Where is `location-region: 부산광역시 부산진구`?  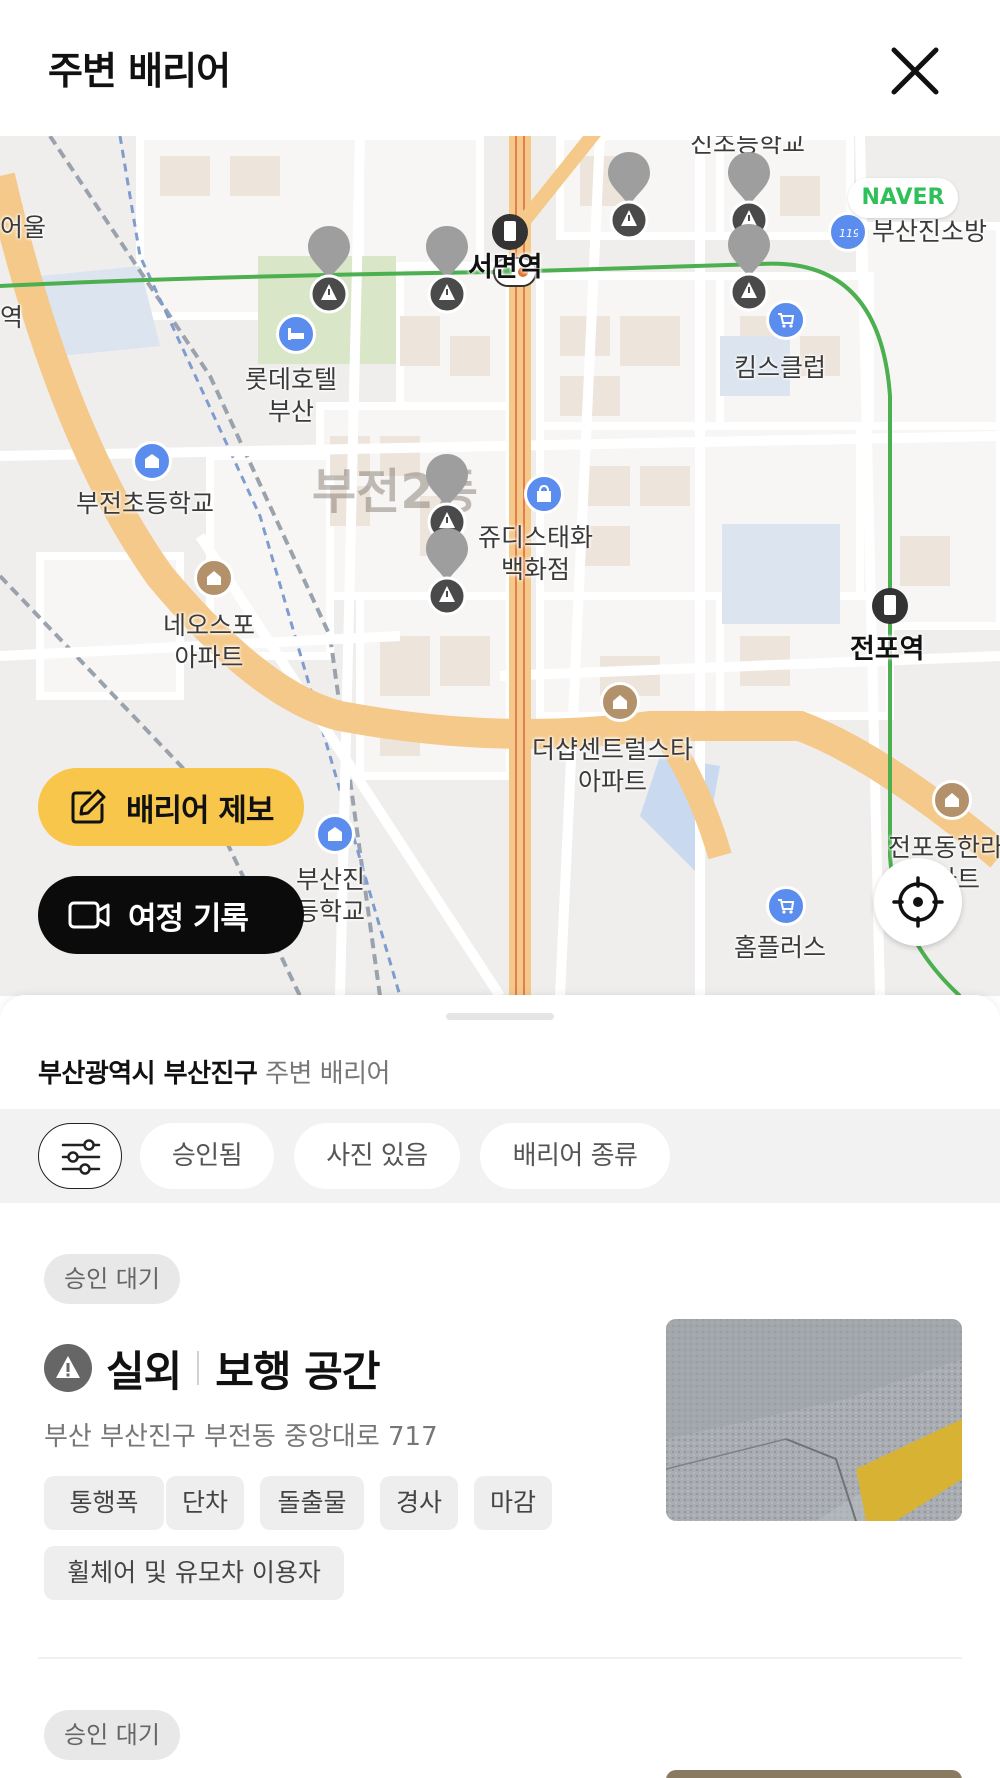 location-region: 부산광역시 부산진구 is located at coordinates (148, 1074).